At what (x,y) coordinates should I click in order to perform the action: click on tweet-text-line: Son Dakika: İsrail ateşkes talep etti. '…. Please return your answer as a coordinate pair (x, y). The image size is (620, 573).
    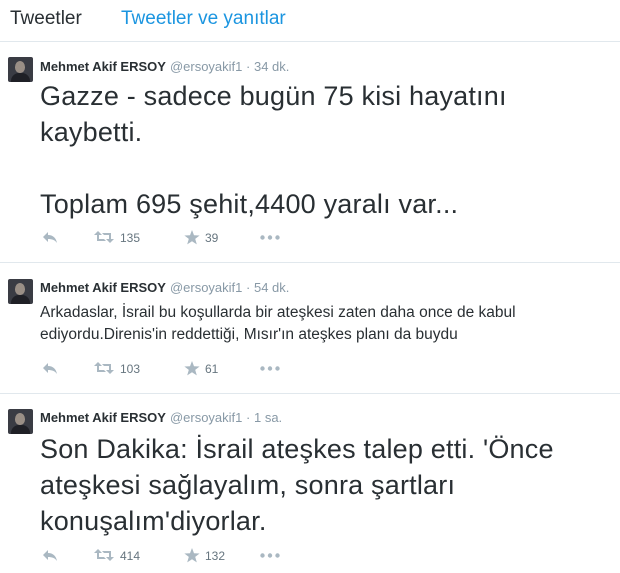
    Looking at the image, I should click on (297, 449).